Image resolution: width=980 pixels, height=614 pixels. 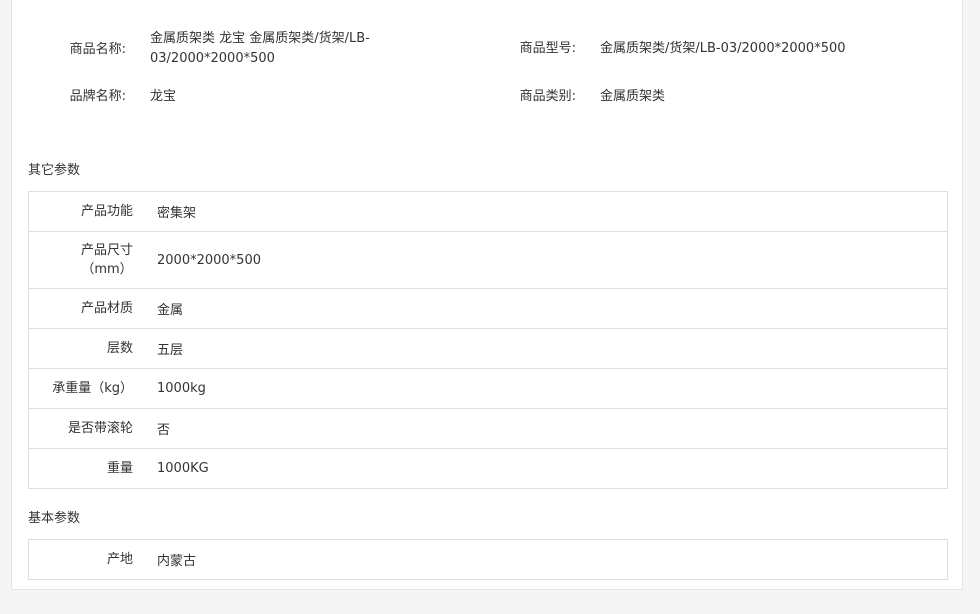 What do you see at coordinates (209, 260) in the screenshot?
I see `param-value: 2000*2000*500` at bounding box center [209, 260].